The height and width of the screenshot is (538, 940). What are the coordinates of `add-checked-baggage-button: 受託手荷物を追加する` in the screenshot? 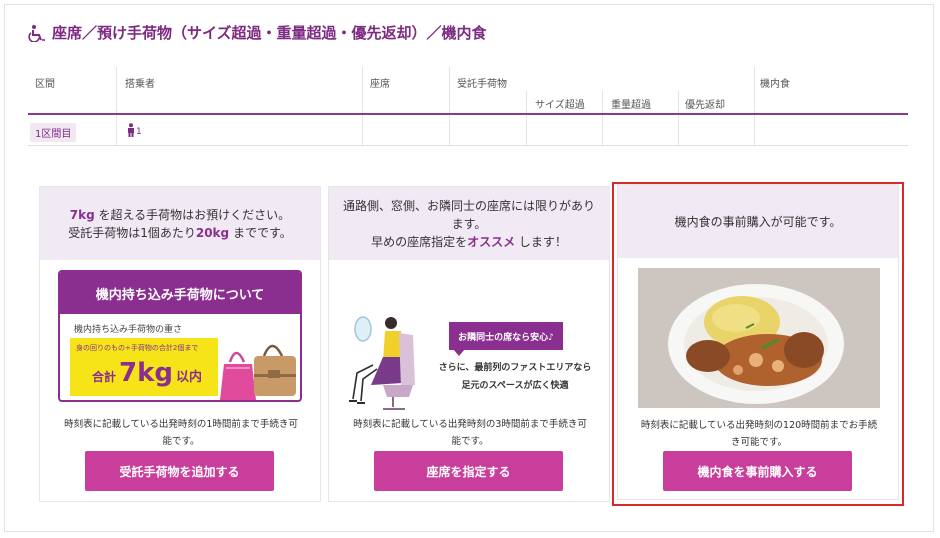 It's located at (179, 471).